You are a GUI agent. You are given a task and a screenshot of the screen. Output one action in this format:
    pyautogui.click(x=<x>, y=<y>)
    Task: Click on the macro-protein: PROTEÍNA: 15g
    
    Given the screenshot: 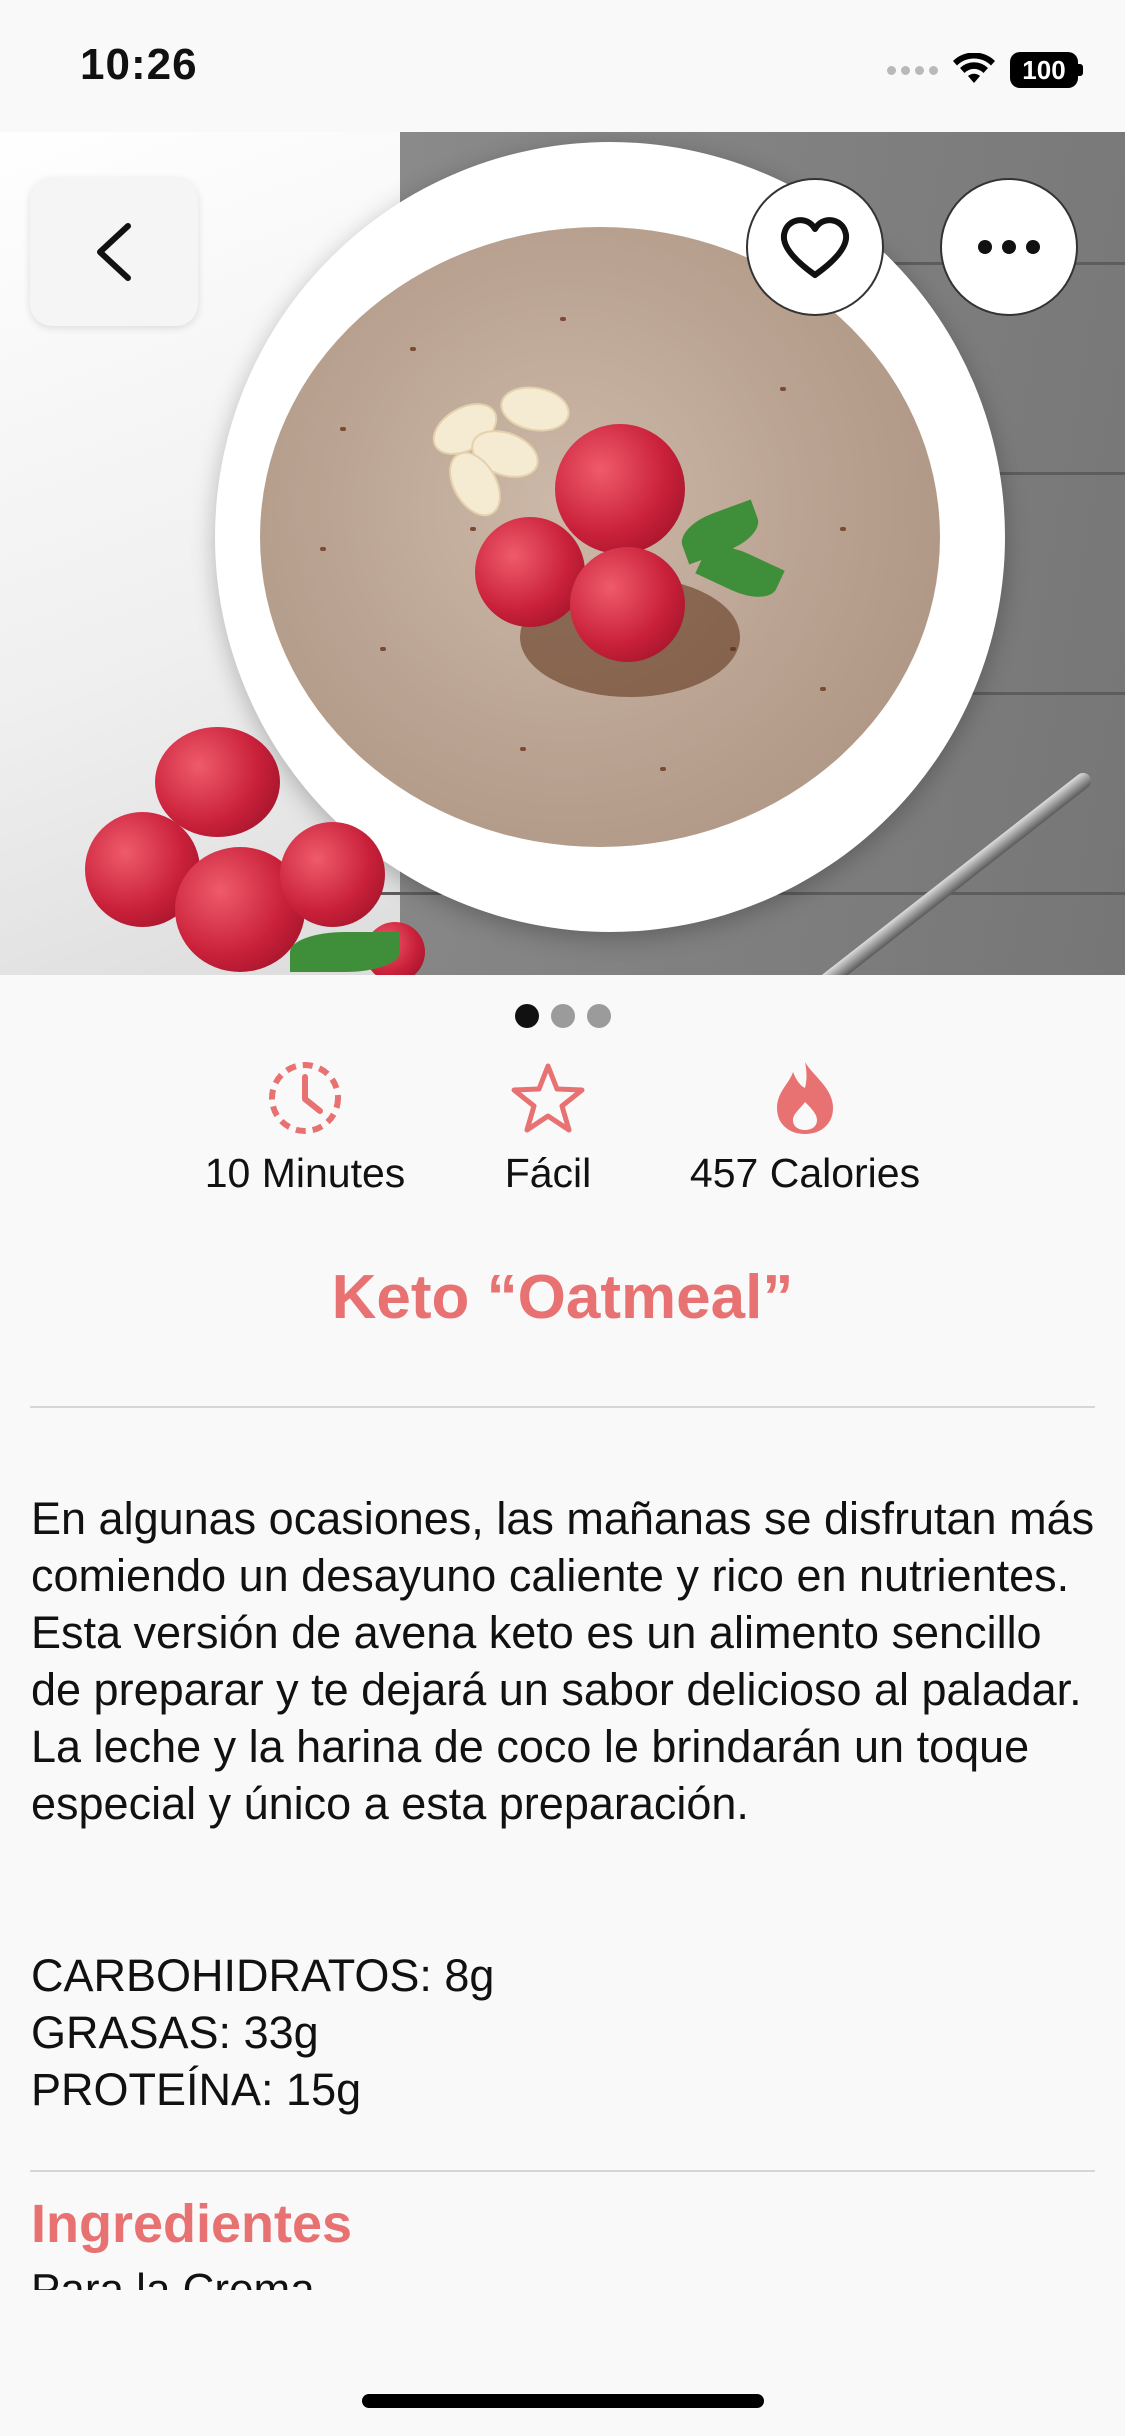 What is the action you would take?
    pyautogui.click(x=196, y=2089)
    